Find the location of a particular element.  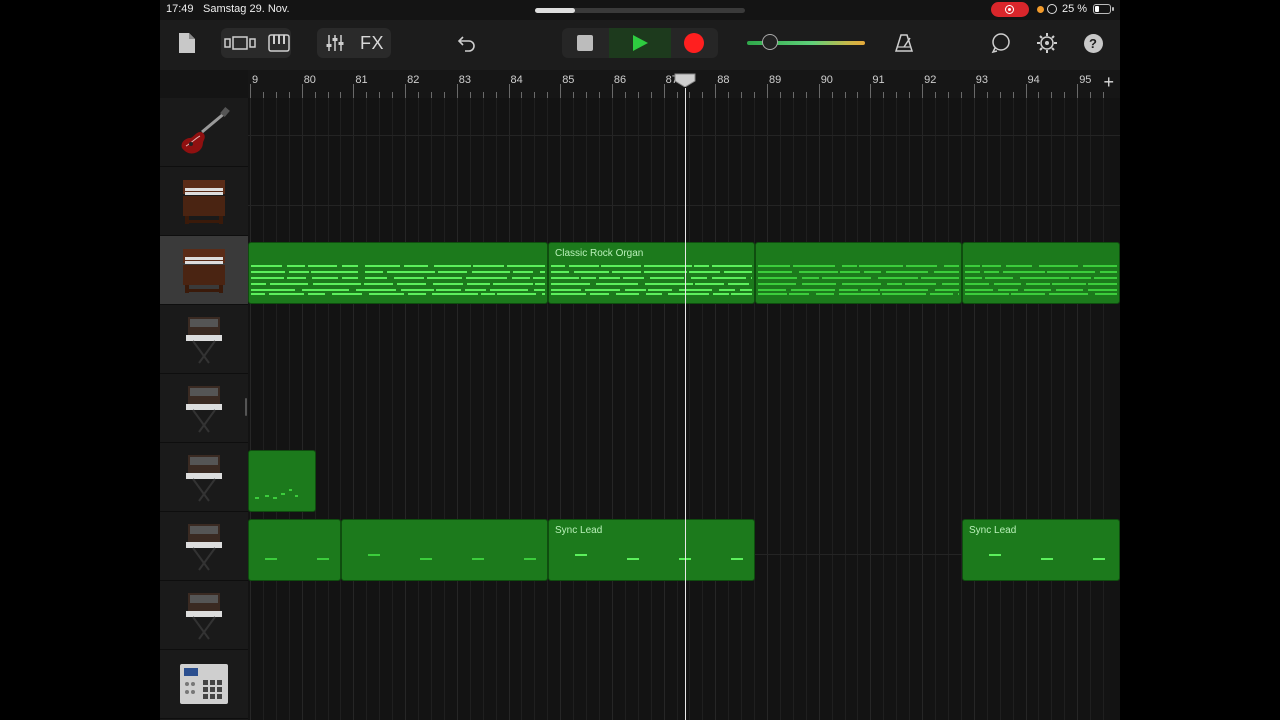

metronome-icon is located at coordinates (904, 43).